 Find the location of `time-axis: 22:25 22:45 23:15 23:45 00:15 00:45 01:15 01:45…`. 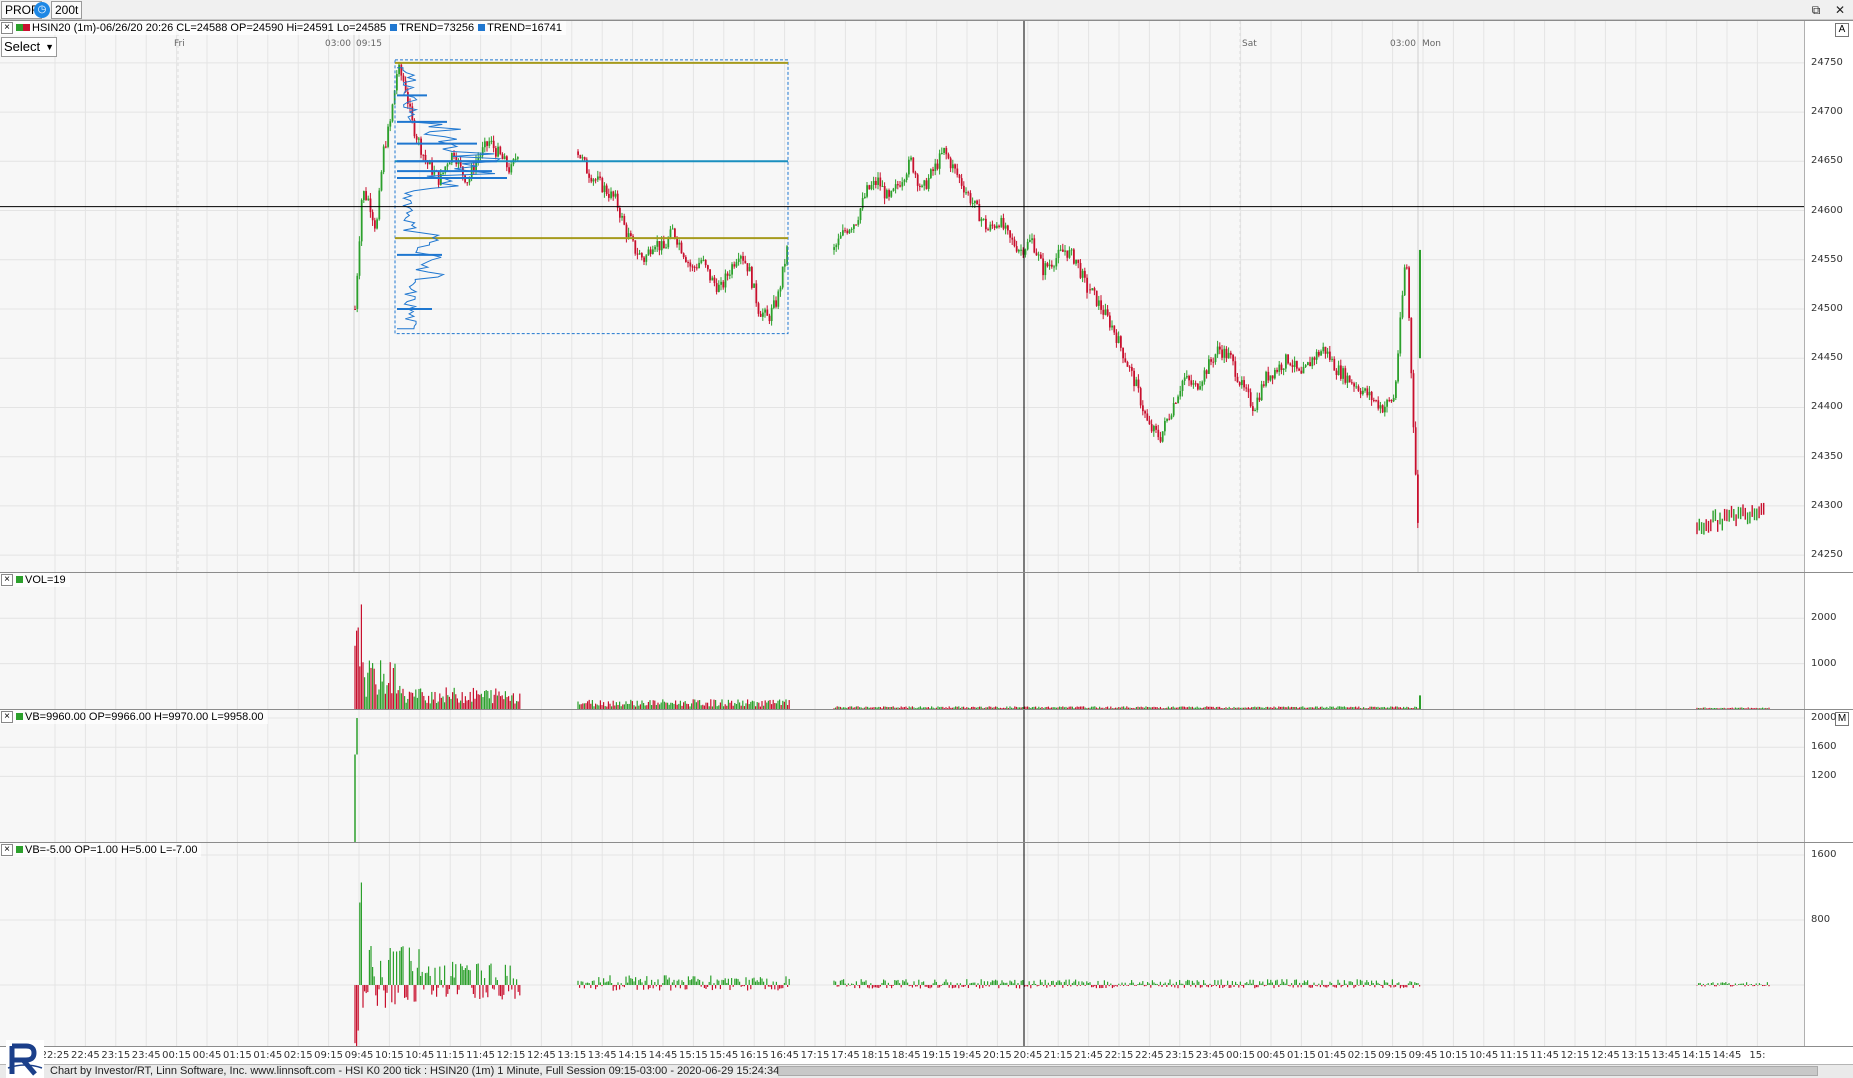

time-axis: 22:25 22:45 23:15 23:45 00:15 00:45 01:15 01:45… is located at coordinates (926, 1055).